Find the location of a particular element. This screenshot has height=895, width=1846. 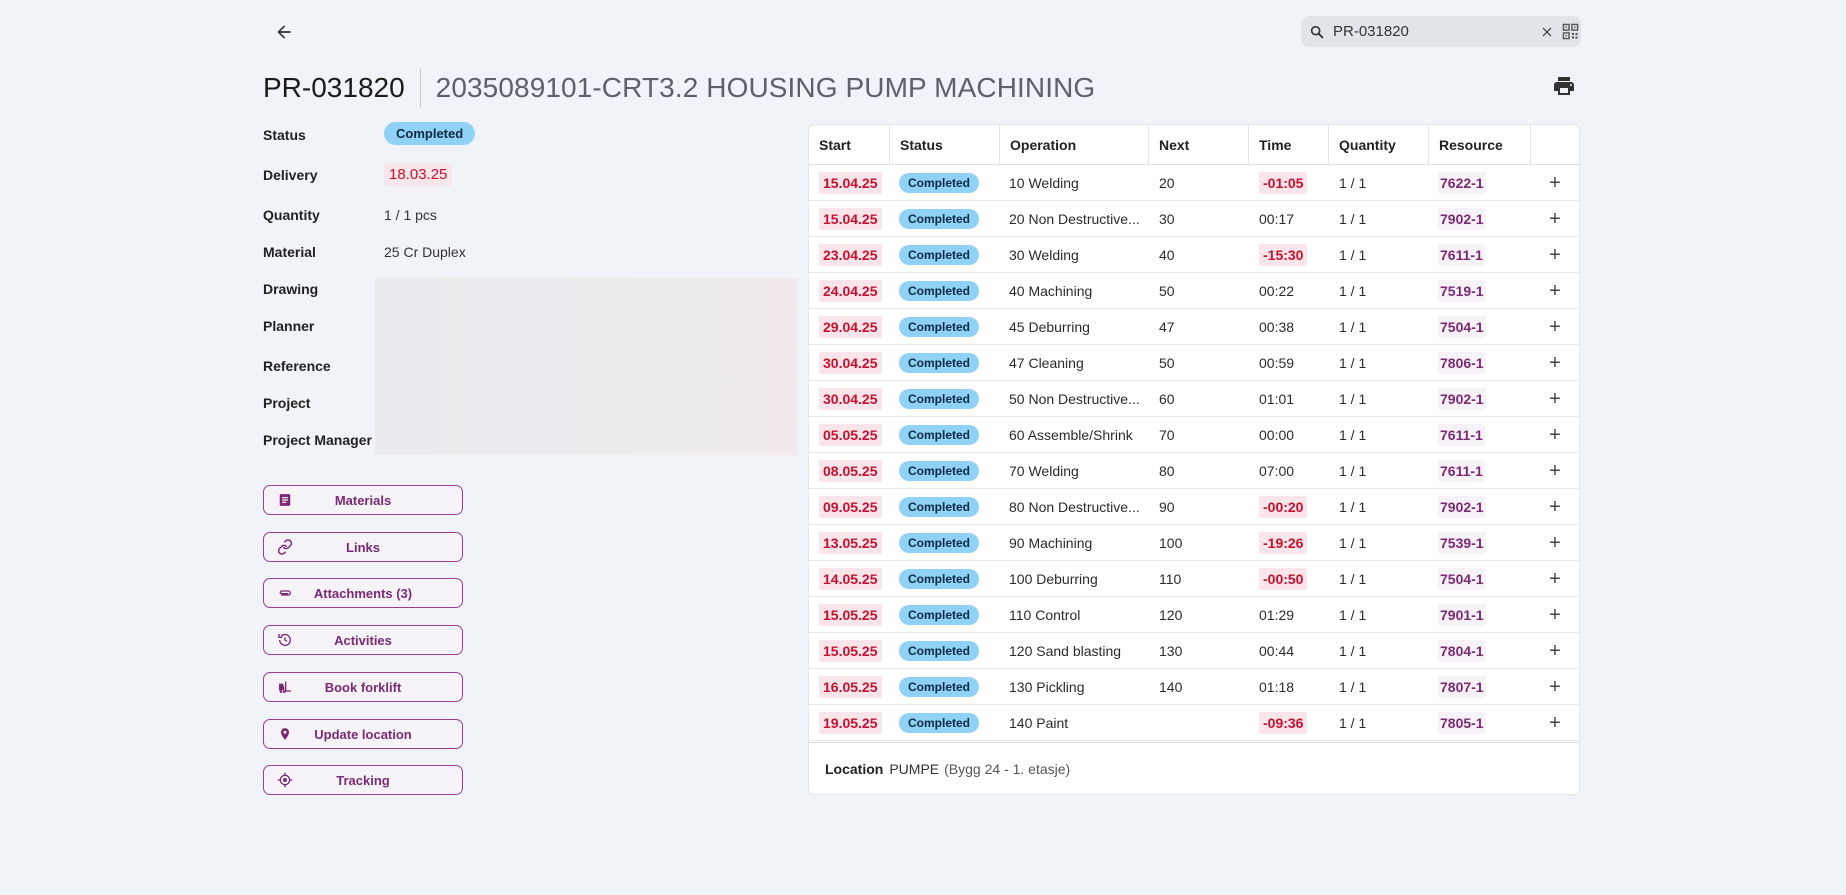

links-button: Links is located at coordinates (363, 547).